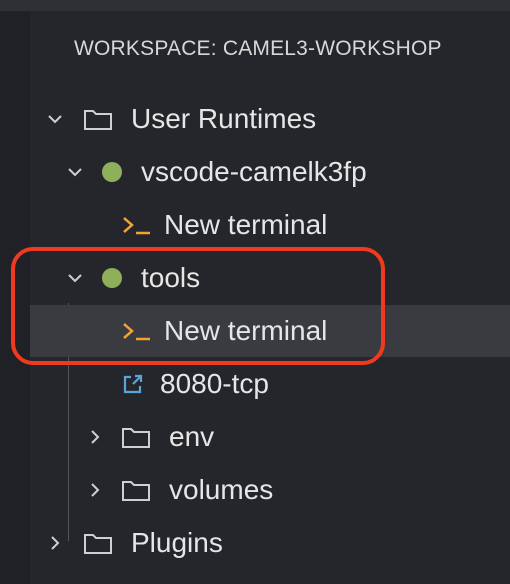 This screenshot has height=584, width=510. What do you see at coordinates (258, 48) in the screenshot?
I see `workspace-title: WORKSPACE: CAMEL3-WORKSHOP` at bounding box center [258, 48].